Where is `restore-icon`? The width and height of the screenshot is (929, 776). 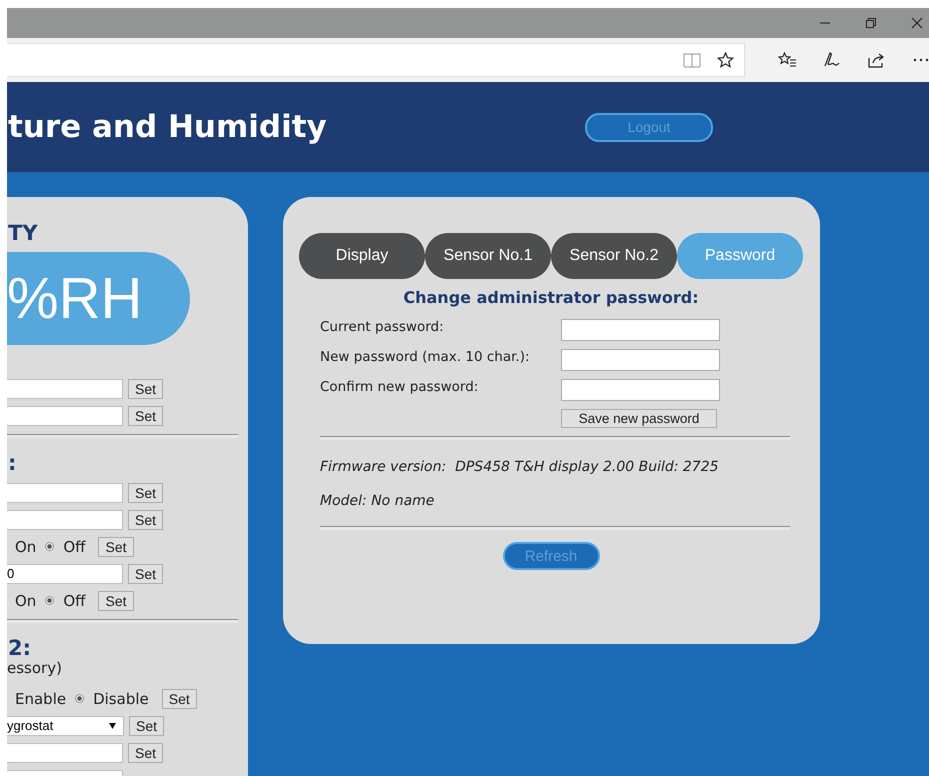
restore-icon is located at coordinates (871, 23).